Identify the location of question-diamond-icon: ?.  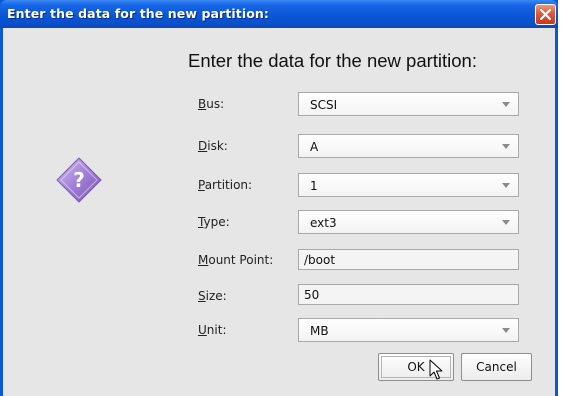
(79, 180).